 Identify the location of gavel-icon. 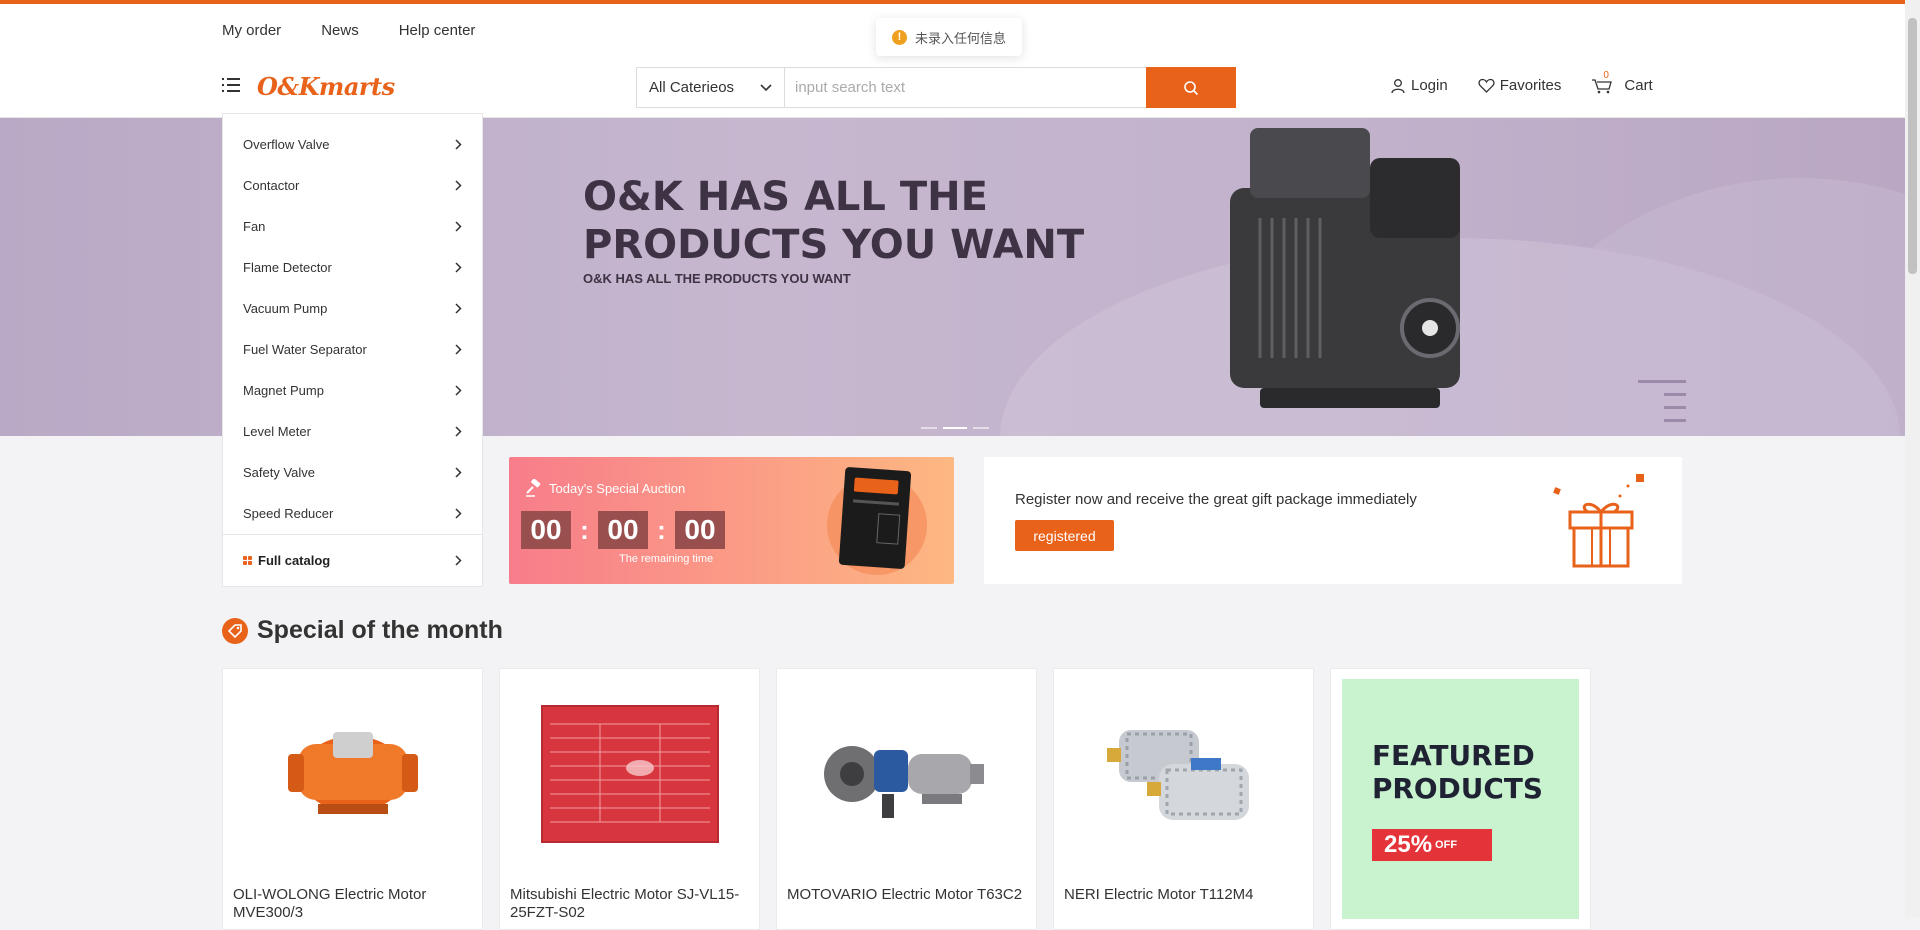
(533, 488).